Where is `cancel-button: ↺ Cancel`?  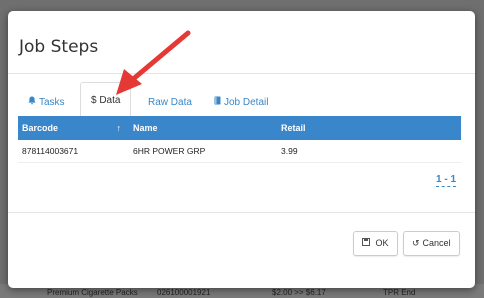
cancel-button: ↺ Cancel is located at coordinates (431, 243).